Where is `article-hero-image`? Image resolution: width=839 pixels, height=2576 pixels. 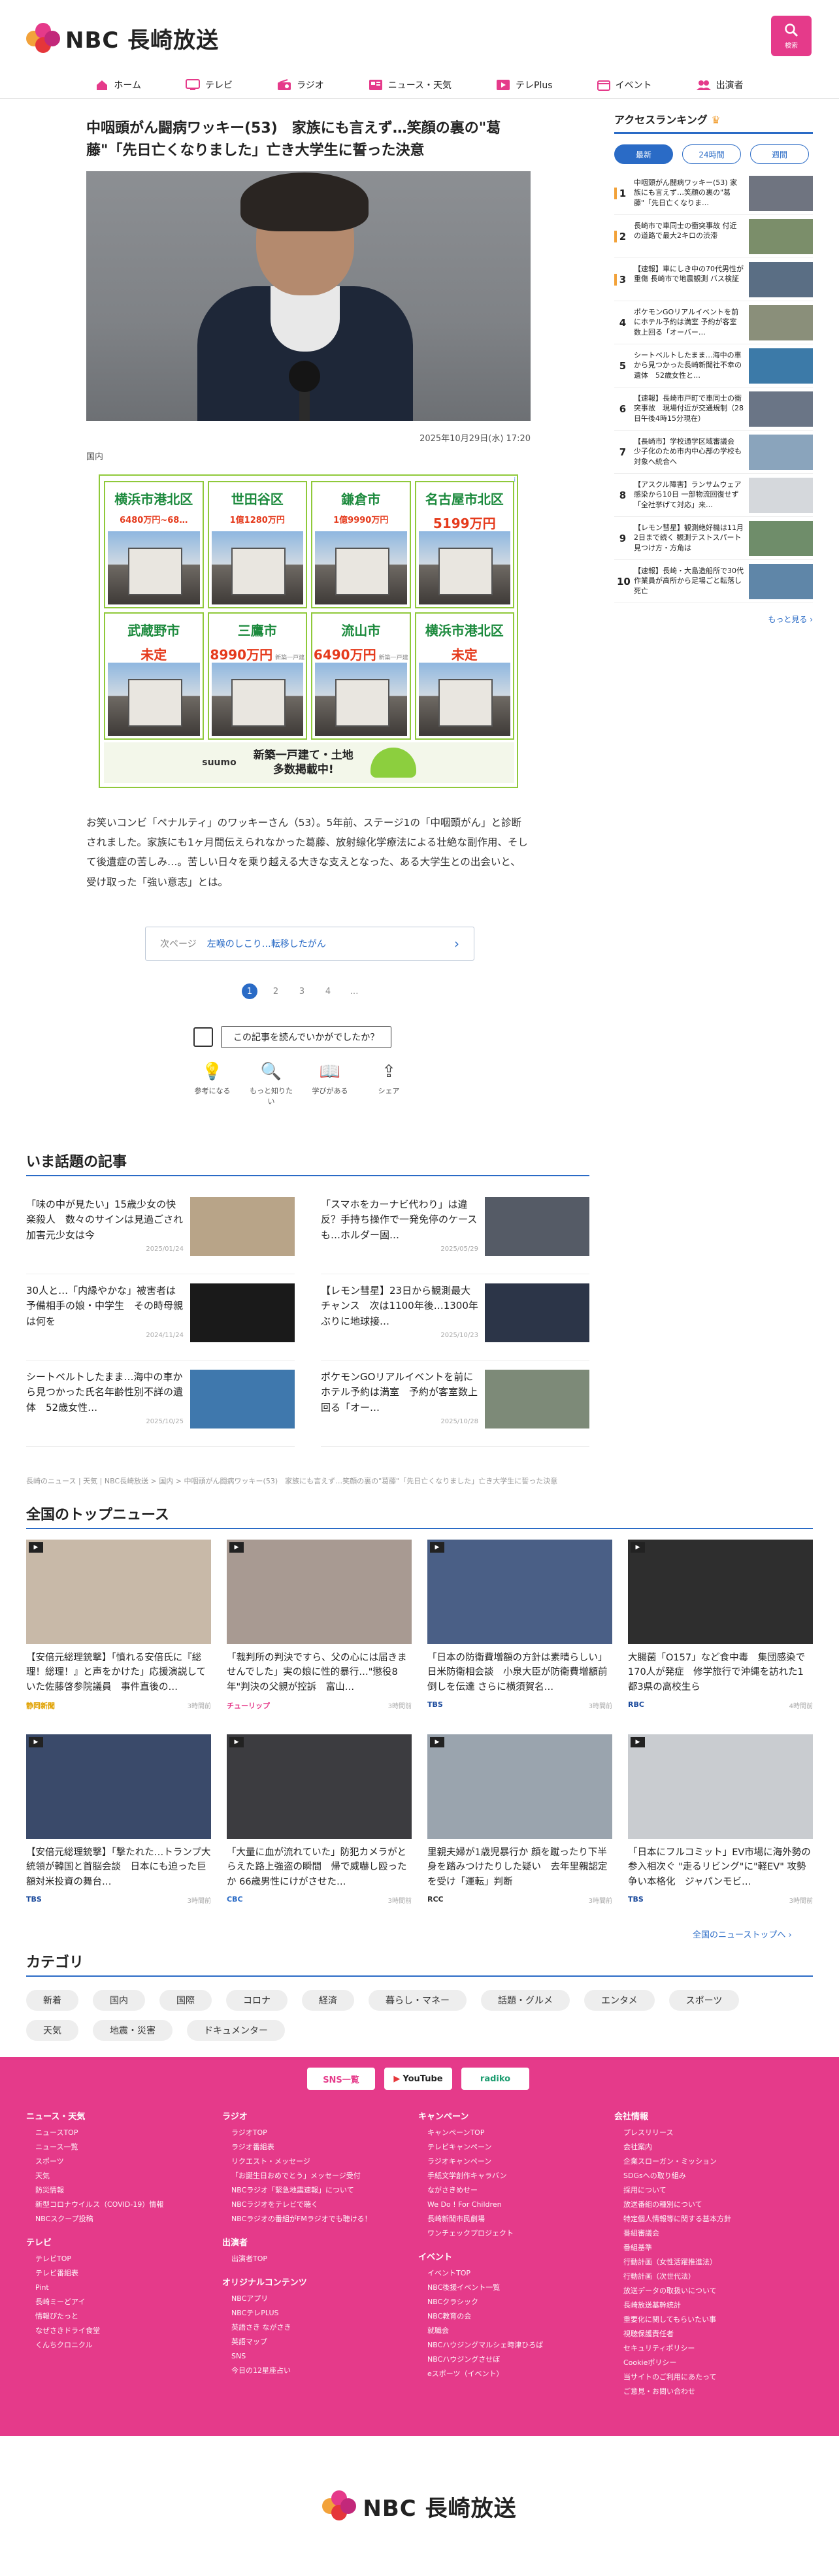
article-hero-image is located at coordinates (308, 296).